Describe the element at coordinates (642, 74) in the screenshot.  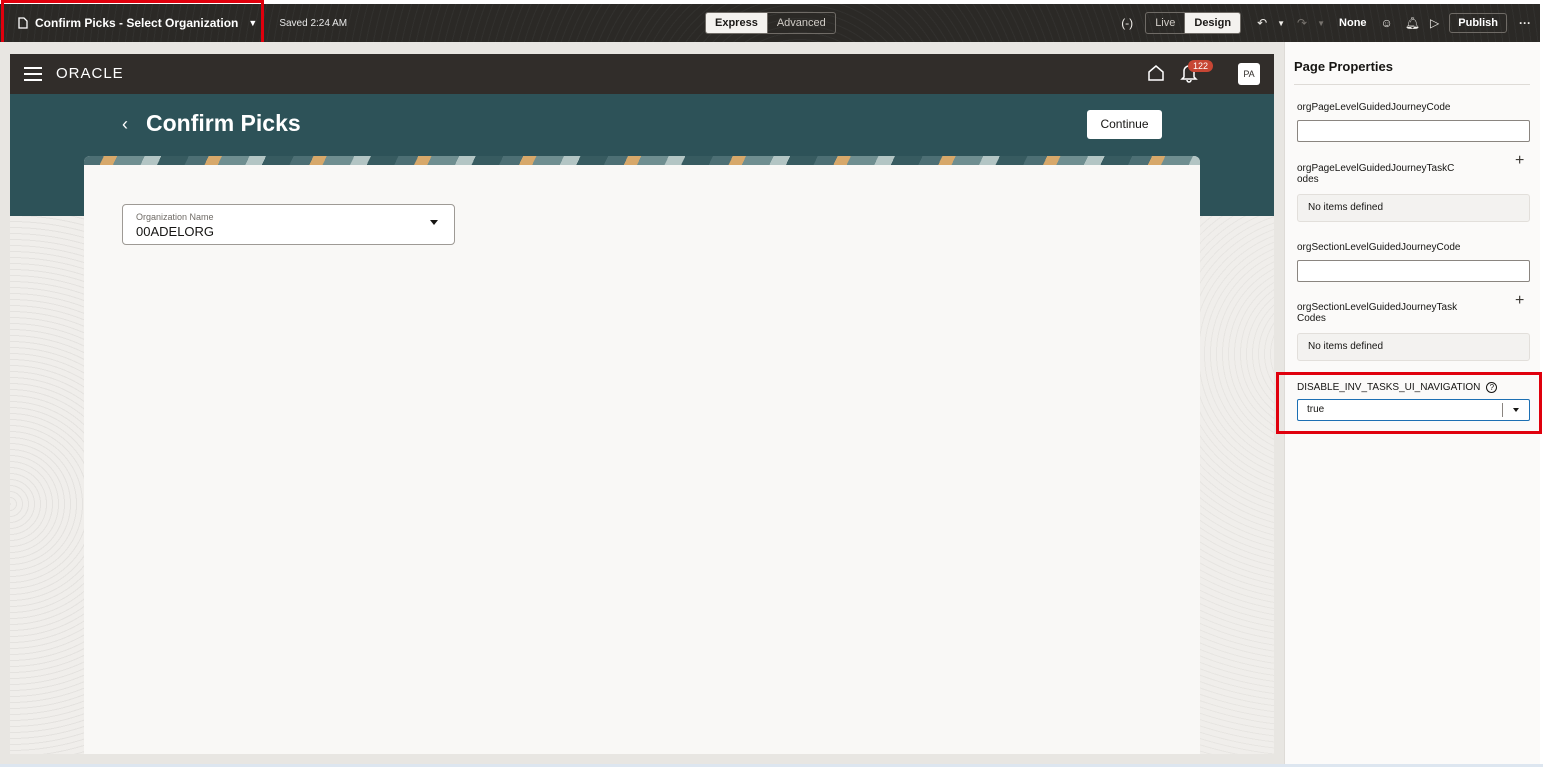
I see `oracle-header-bar: ORACLE 122 PA` at that location.